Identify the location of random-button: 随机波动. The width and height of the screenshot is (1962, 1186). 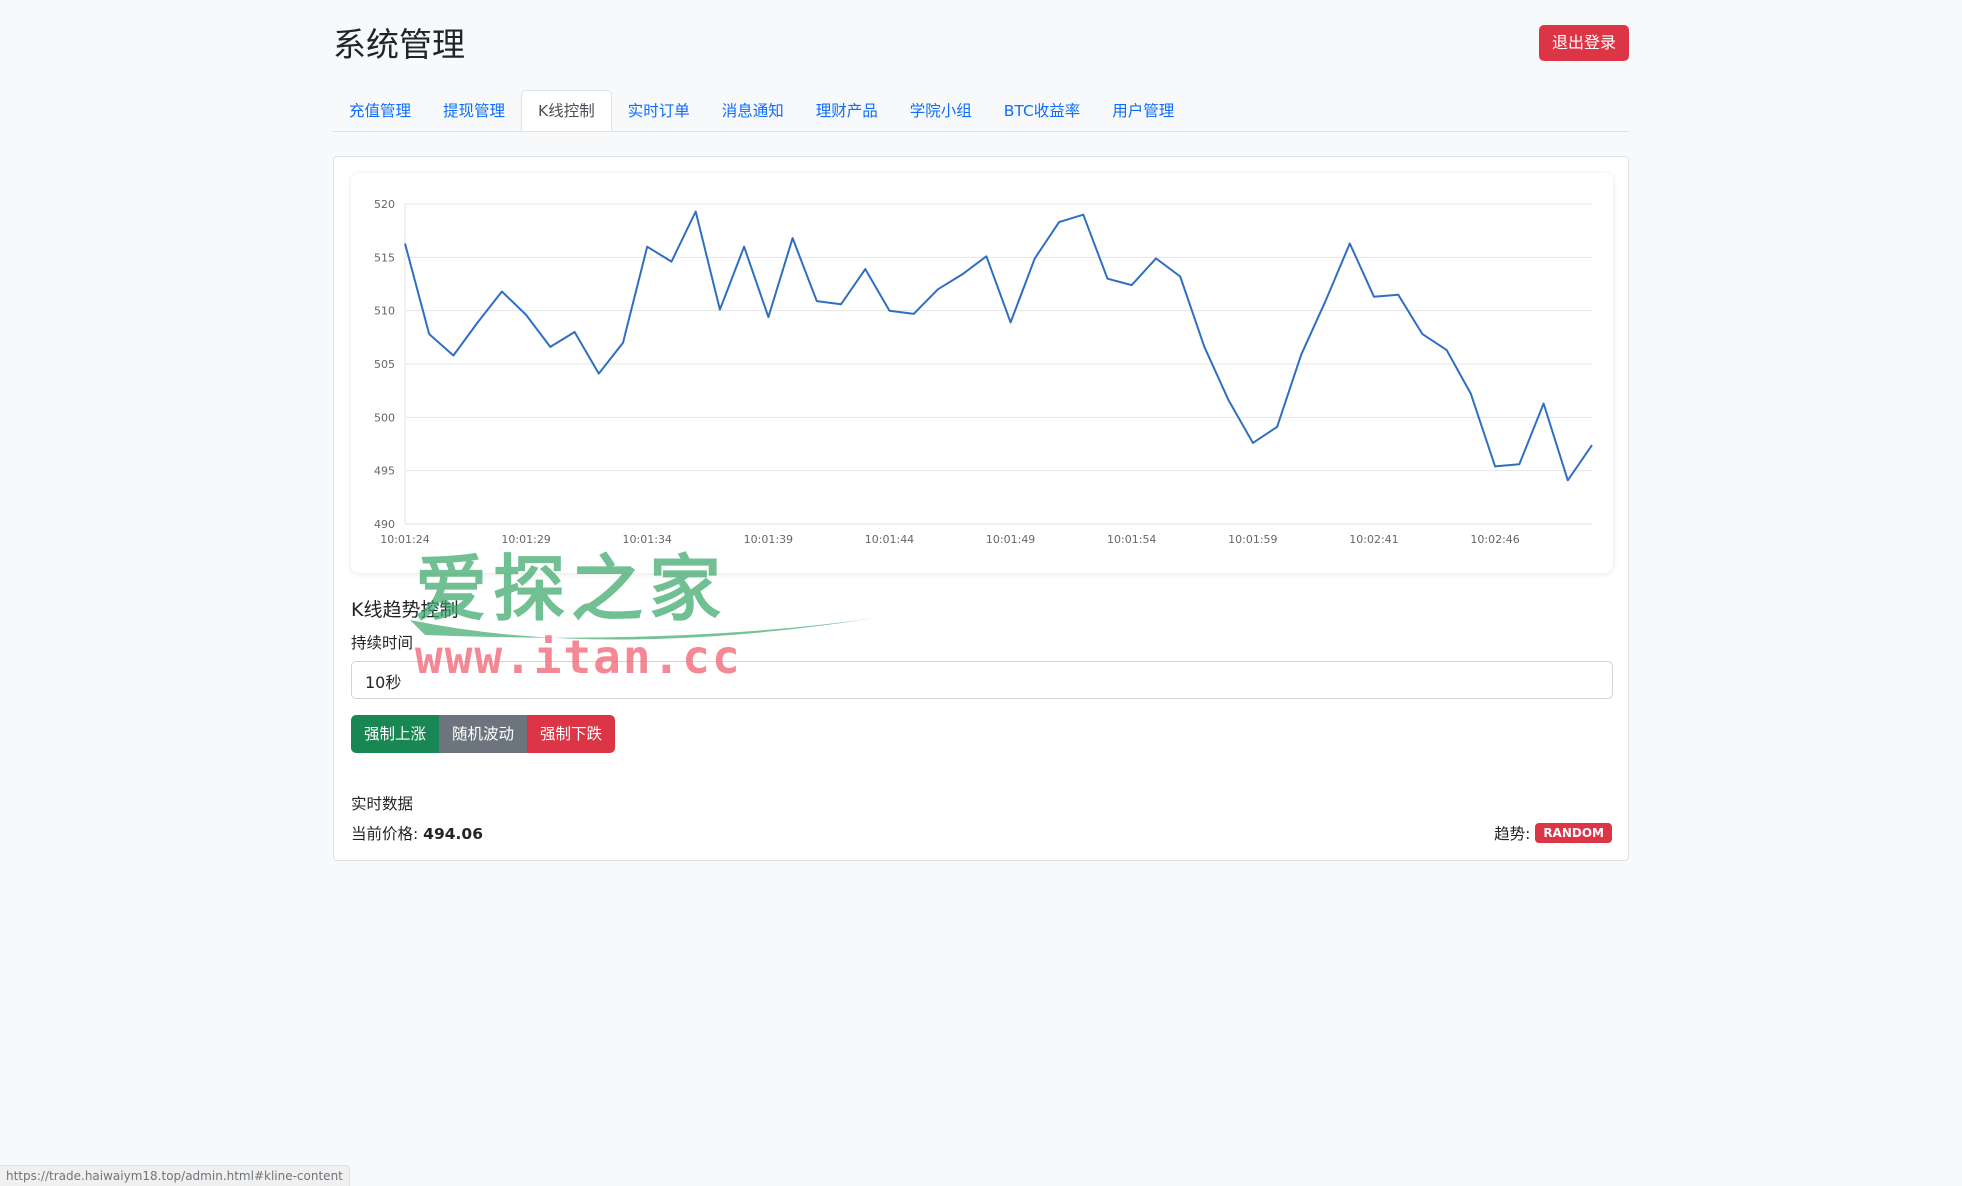
(483, 734).